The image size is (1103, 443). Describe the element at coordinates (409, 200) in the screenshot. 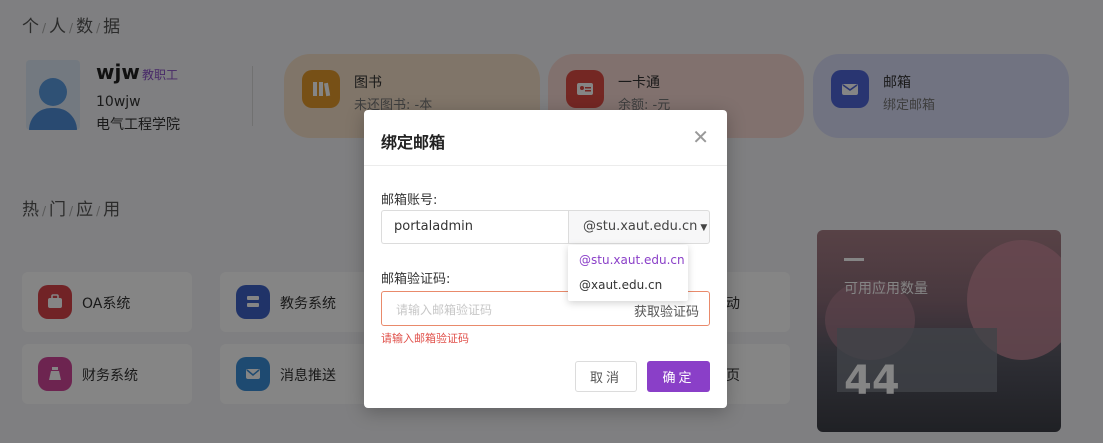

I see `email-account-label: 邮箱账号:` at that location.